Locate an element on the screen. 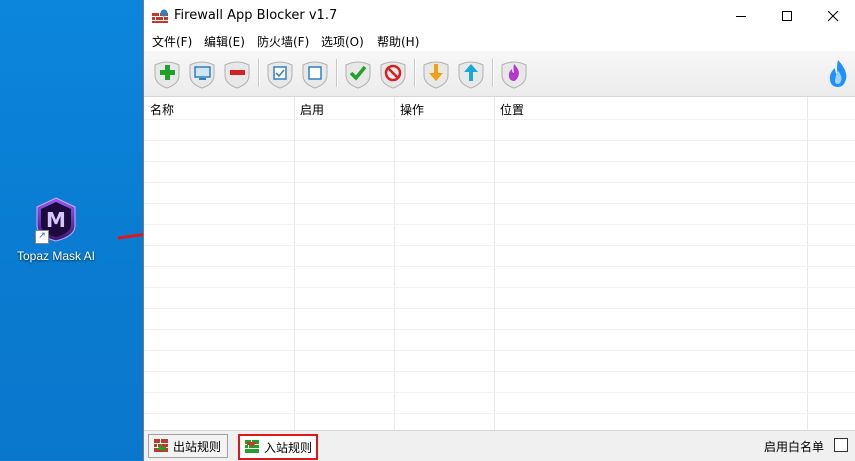 The height and width of the screenshot is (461, 855). column-header-name: 名称 is located at coordinates (162, 109).